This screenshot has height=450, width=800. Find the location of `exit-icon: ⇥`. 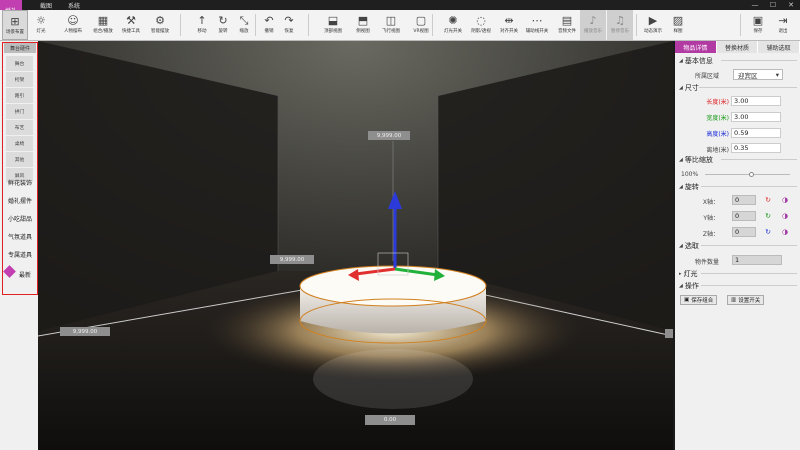

exit-icon: ⇥ is located at coordinates (783, 20).